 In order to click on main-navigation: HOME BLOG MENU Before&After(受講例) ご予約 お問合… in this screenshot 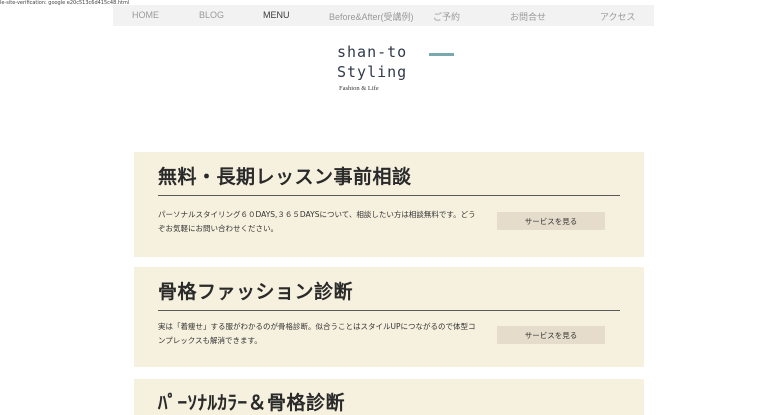, I will do `click(383, 15)`.